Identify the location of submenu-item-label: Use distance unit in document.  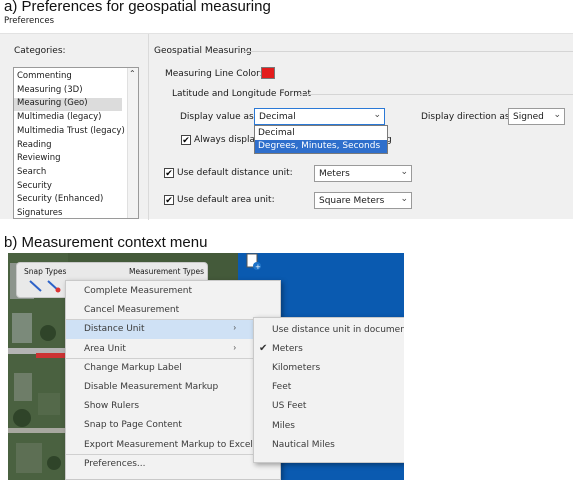
(338, 330).